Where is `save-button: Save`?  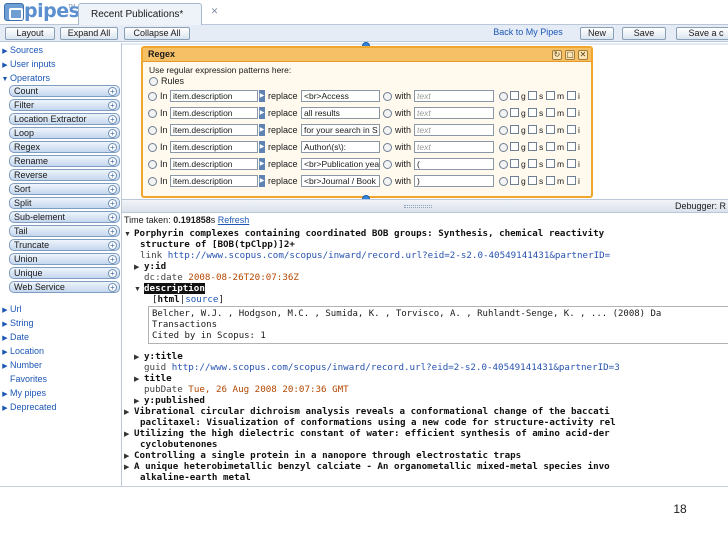 save-button: Save is located at coordinates (644, 33).